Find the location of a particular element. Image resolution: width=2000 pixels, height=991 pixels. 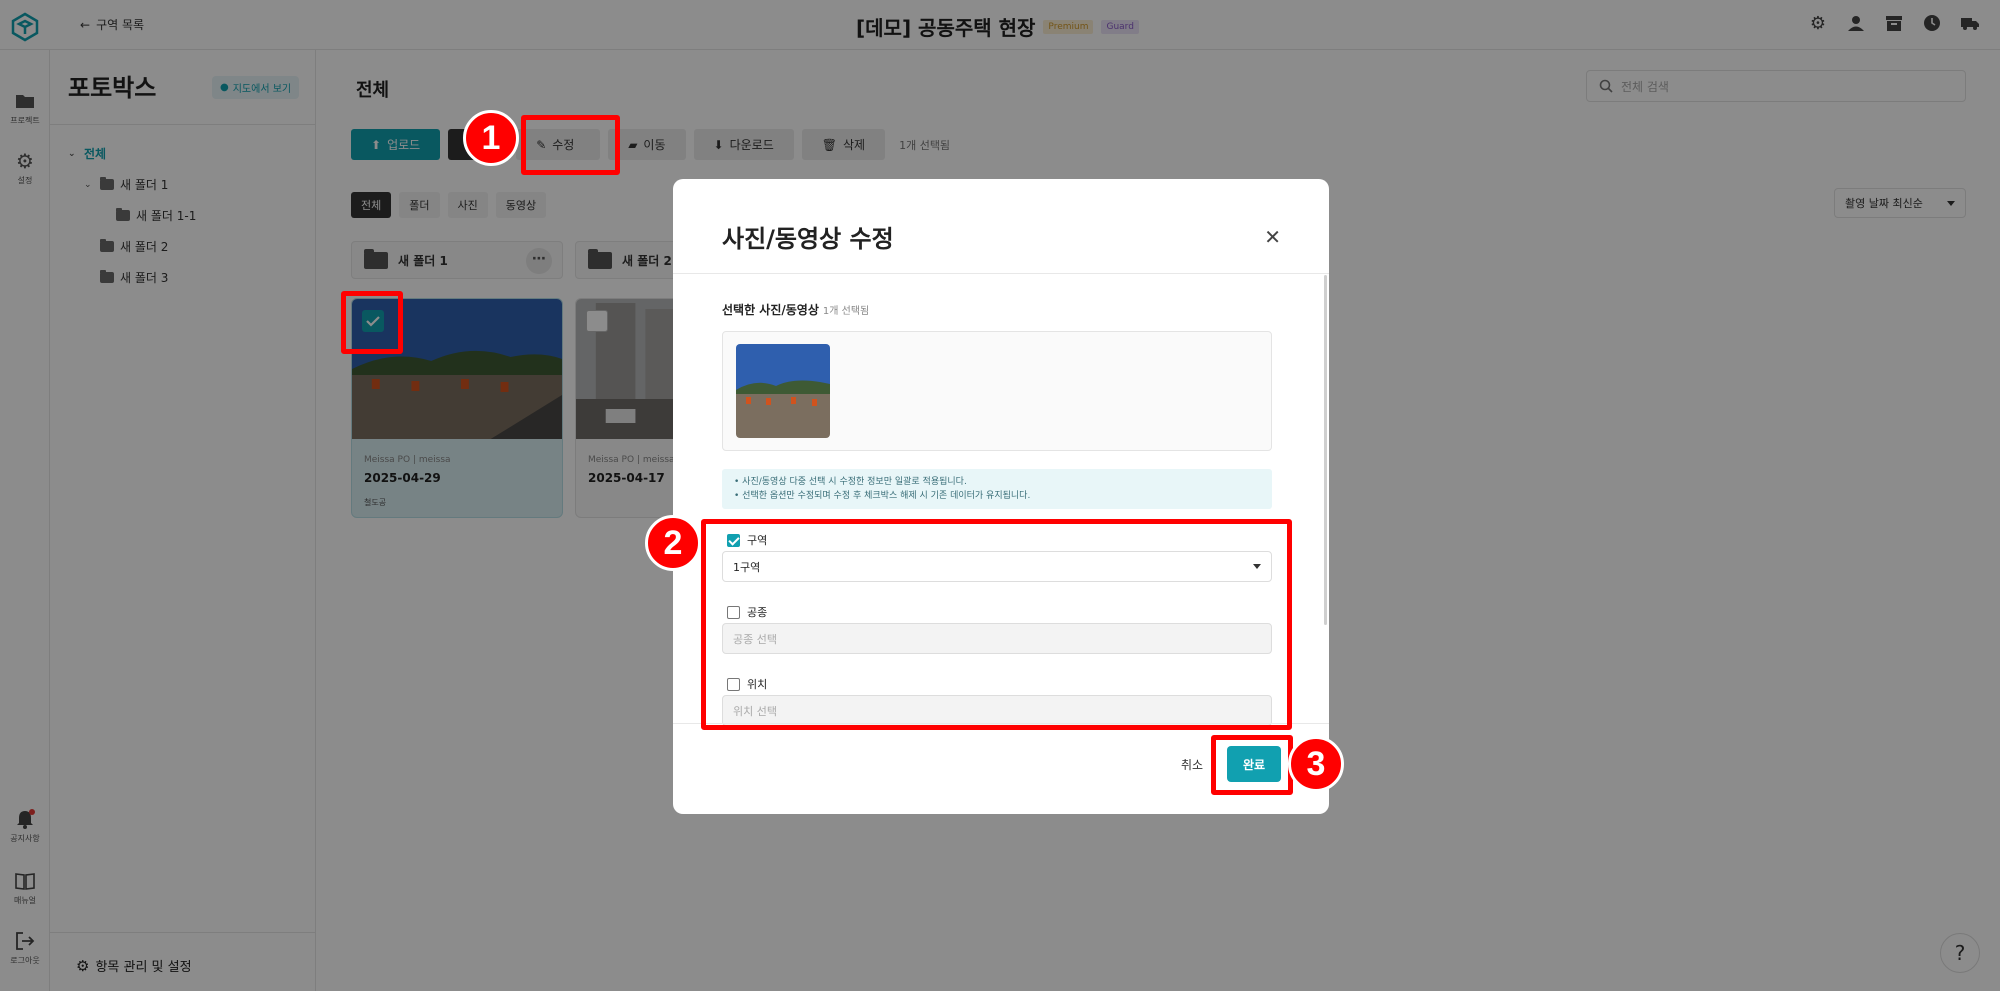

dialog-title: 사진/동영상 수정 is located at coordinates (808, 239).